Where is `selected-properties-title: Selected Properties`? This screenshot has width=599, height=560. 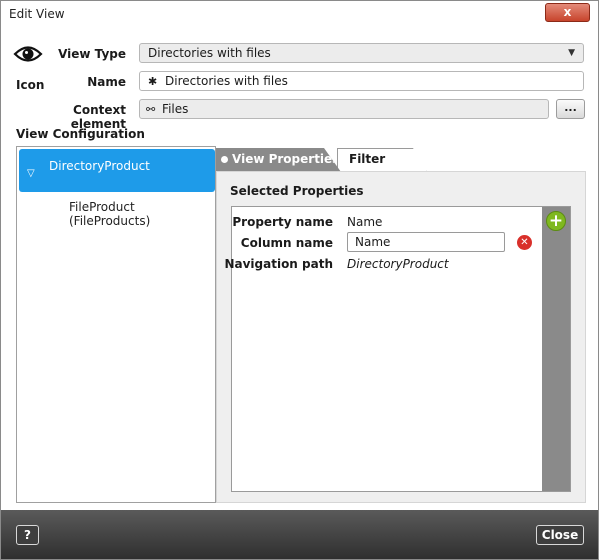 selected-properties-title: Selected Properties is located at coordinates (297, 191).